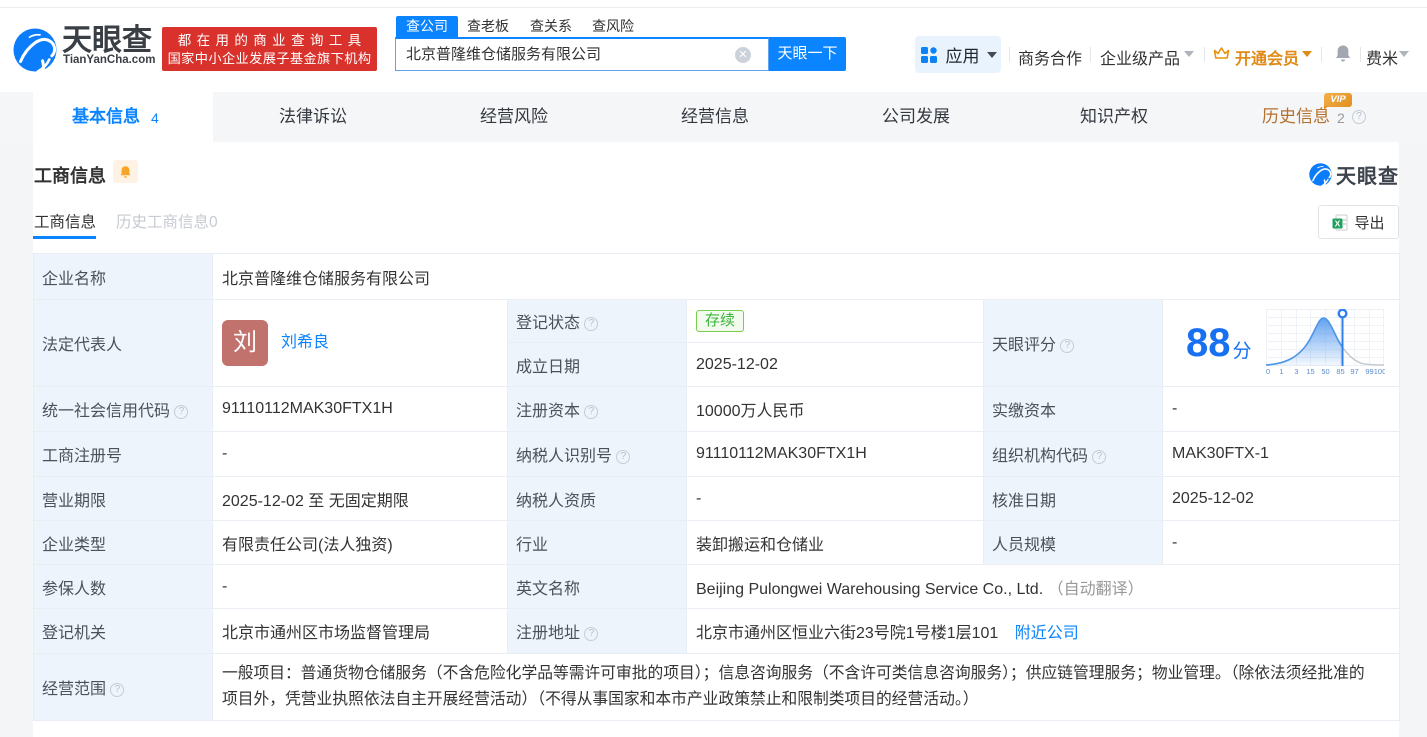 The height and width of the screenshot is (737, 1427). Describe the element at coordinates (1281, 371) in the screenshot. I see `svg-text: 1` at that location.